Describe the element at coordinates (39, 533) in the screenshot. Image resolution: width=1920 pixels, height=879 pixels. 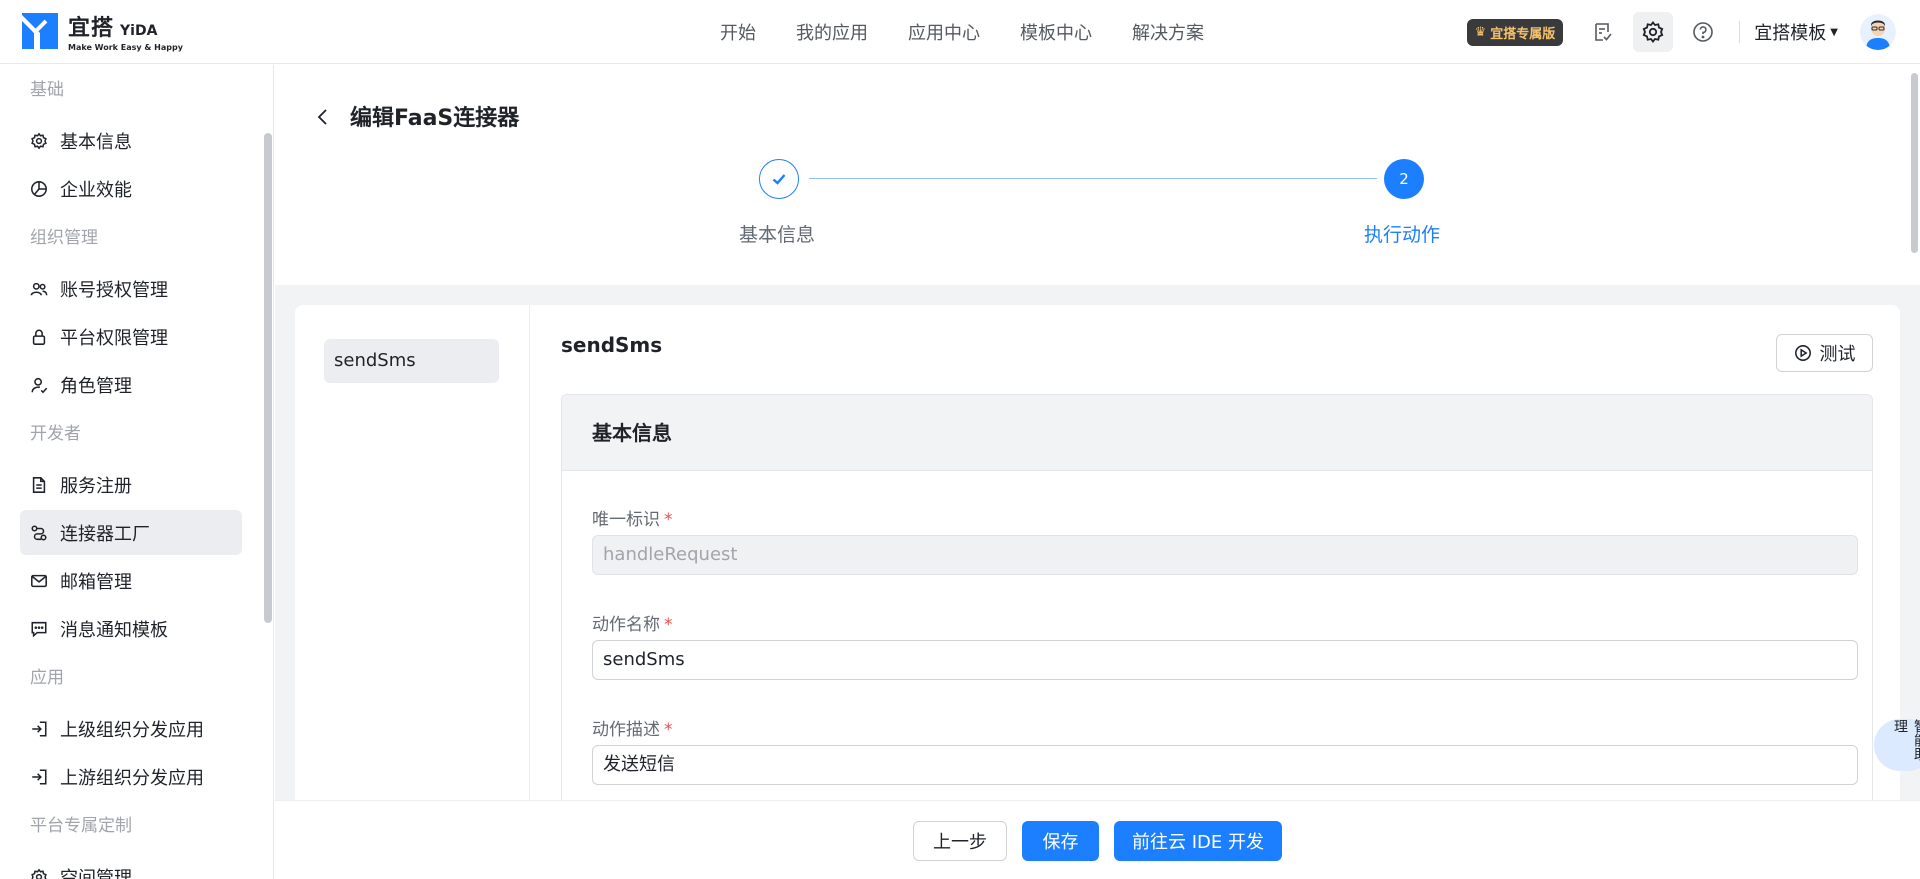
I see `connector-icon` at that location.